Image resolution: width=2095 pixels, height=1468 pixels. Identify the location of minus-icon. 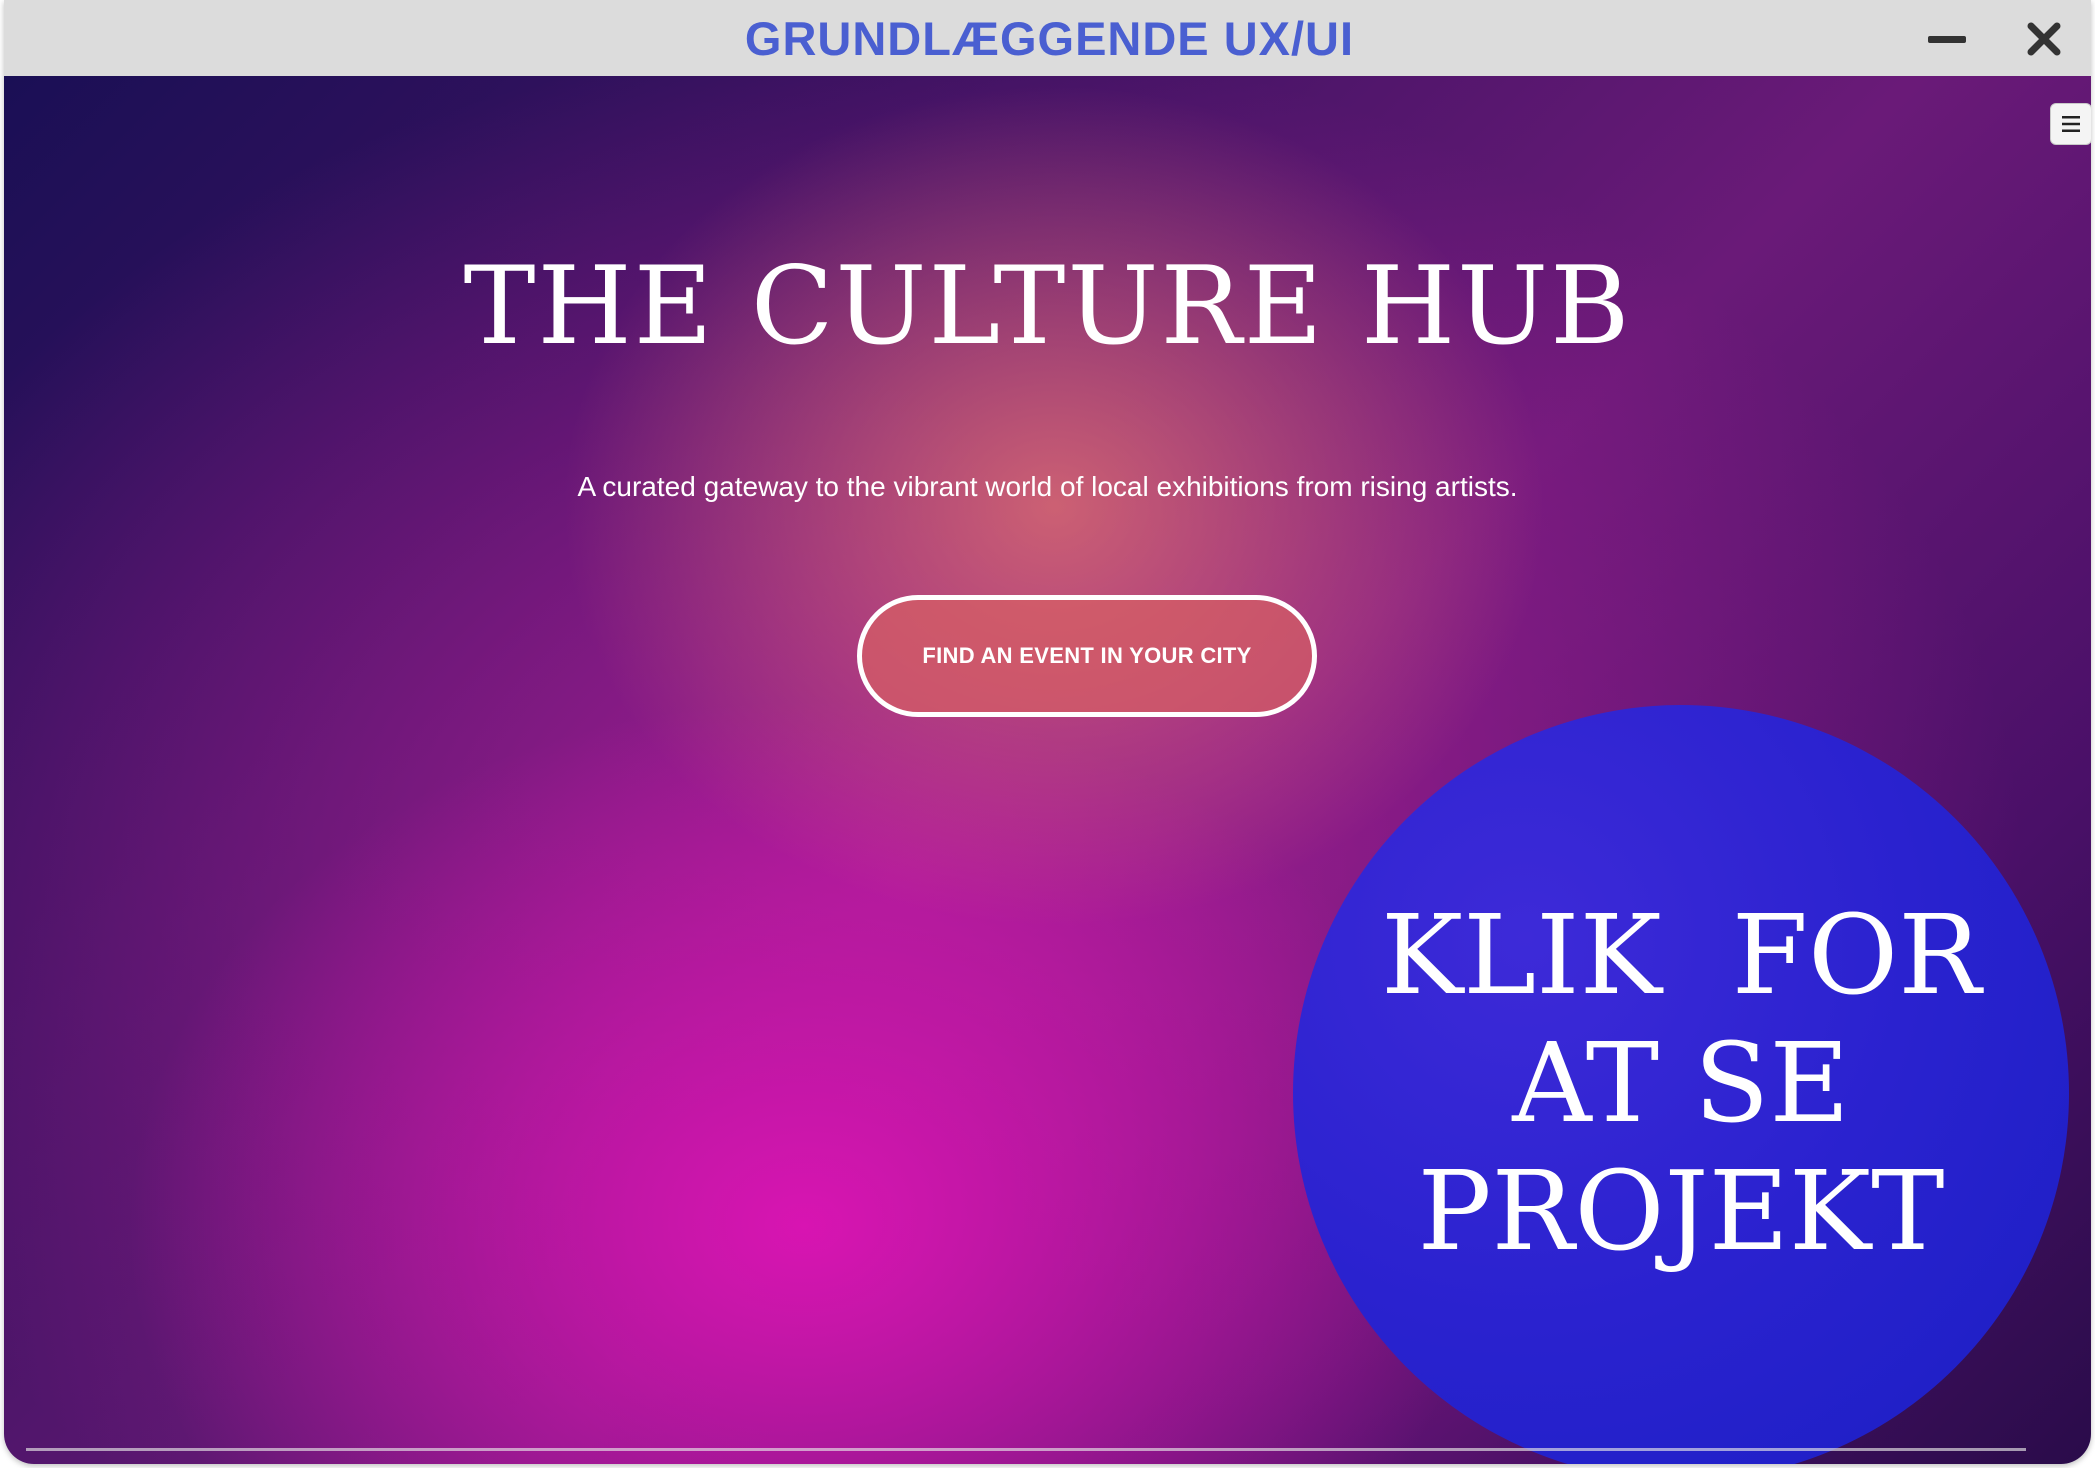
(1947, 39).